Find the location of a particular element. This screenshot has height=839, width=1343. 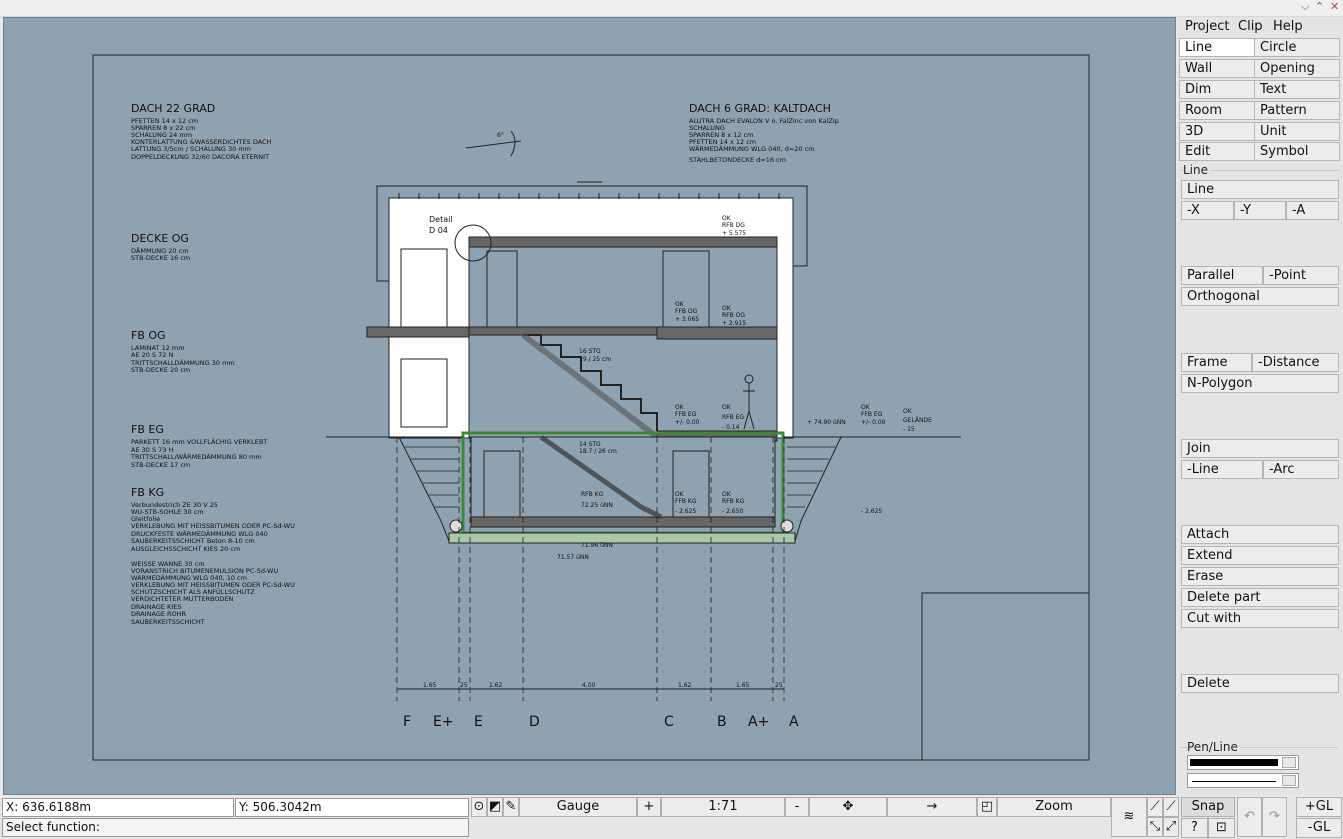

title-block is located at coordinates (1005, 676).